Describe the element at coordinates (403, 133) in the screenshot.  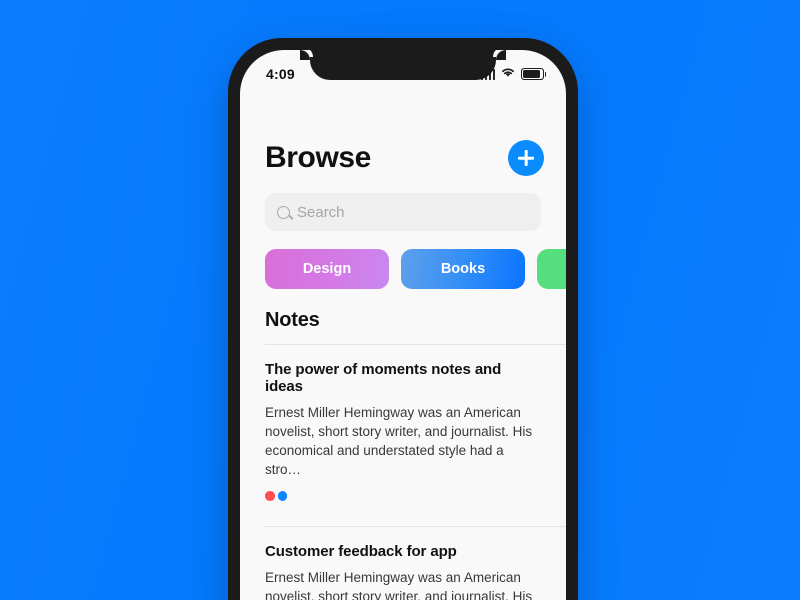
I see `page-header: Browse` at that location.